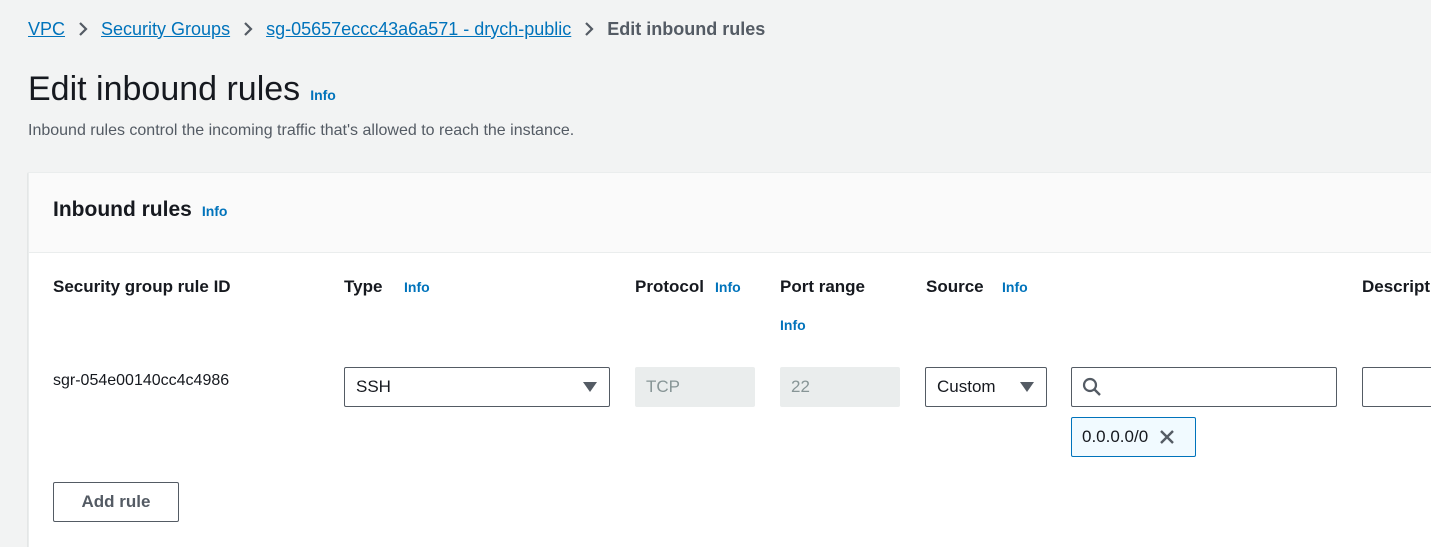 The height and width of the screenshot is (547, 1431). Describe the element at coordinates (966, 386) in the screenshot. I see `source-type-value: Custom` at that location.